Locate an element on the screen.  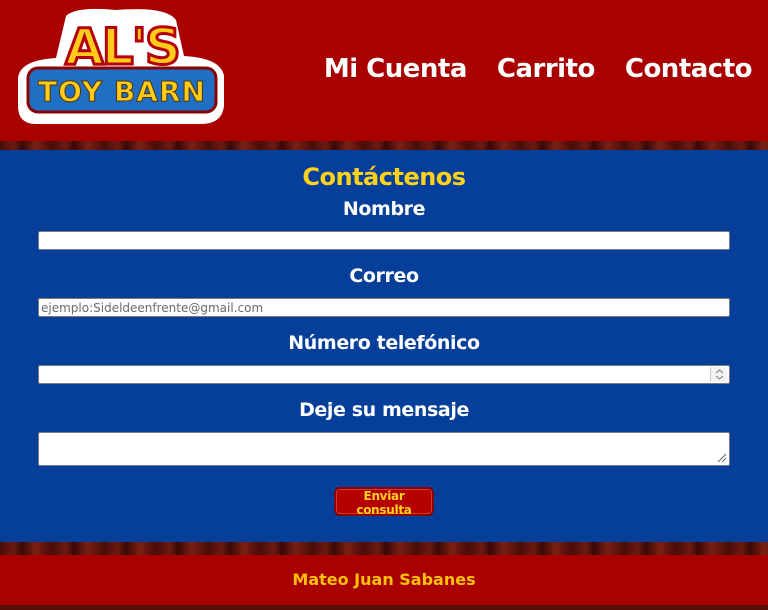
message-label: Deje su mensaje is located at coordinates (384, 410).